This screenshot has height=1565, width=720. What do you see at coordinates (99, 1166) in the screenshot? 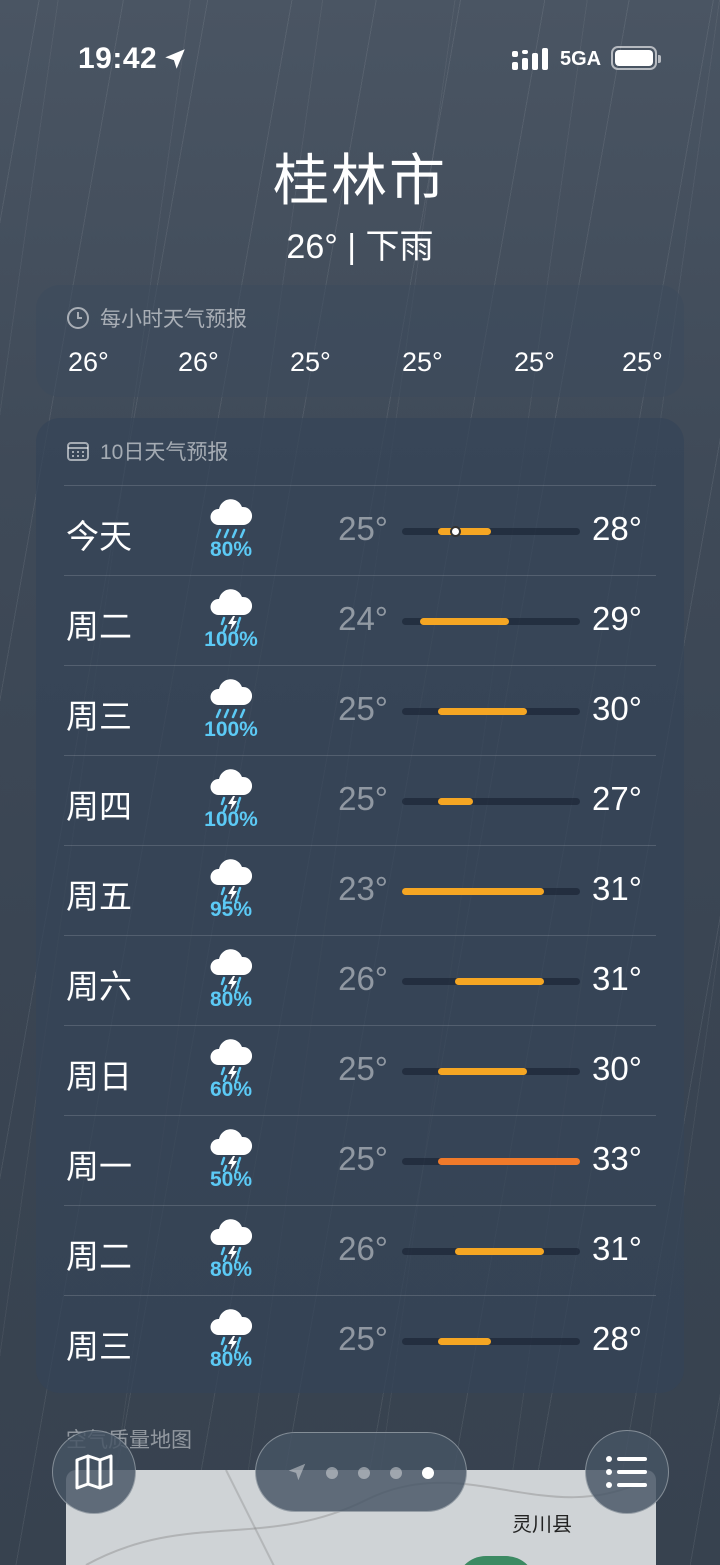
I see `day-name: 周一` at bounding box center [99, 1166].